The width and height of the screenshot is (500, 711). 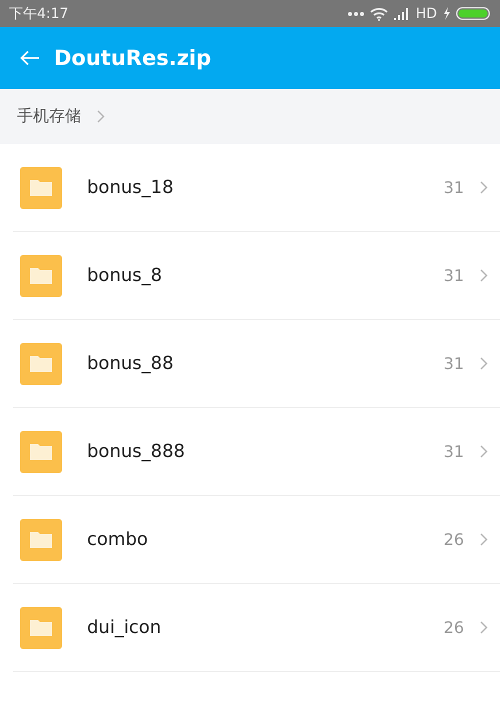 I want to click on folder-row: bonus_18 31, so click(x=256, y=188).